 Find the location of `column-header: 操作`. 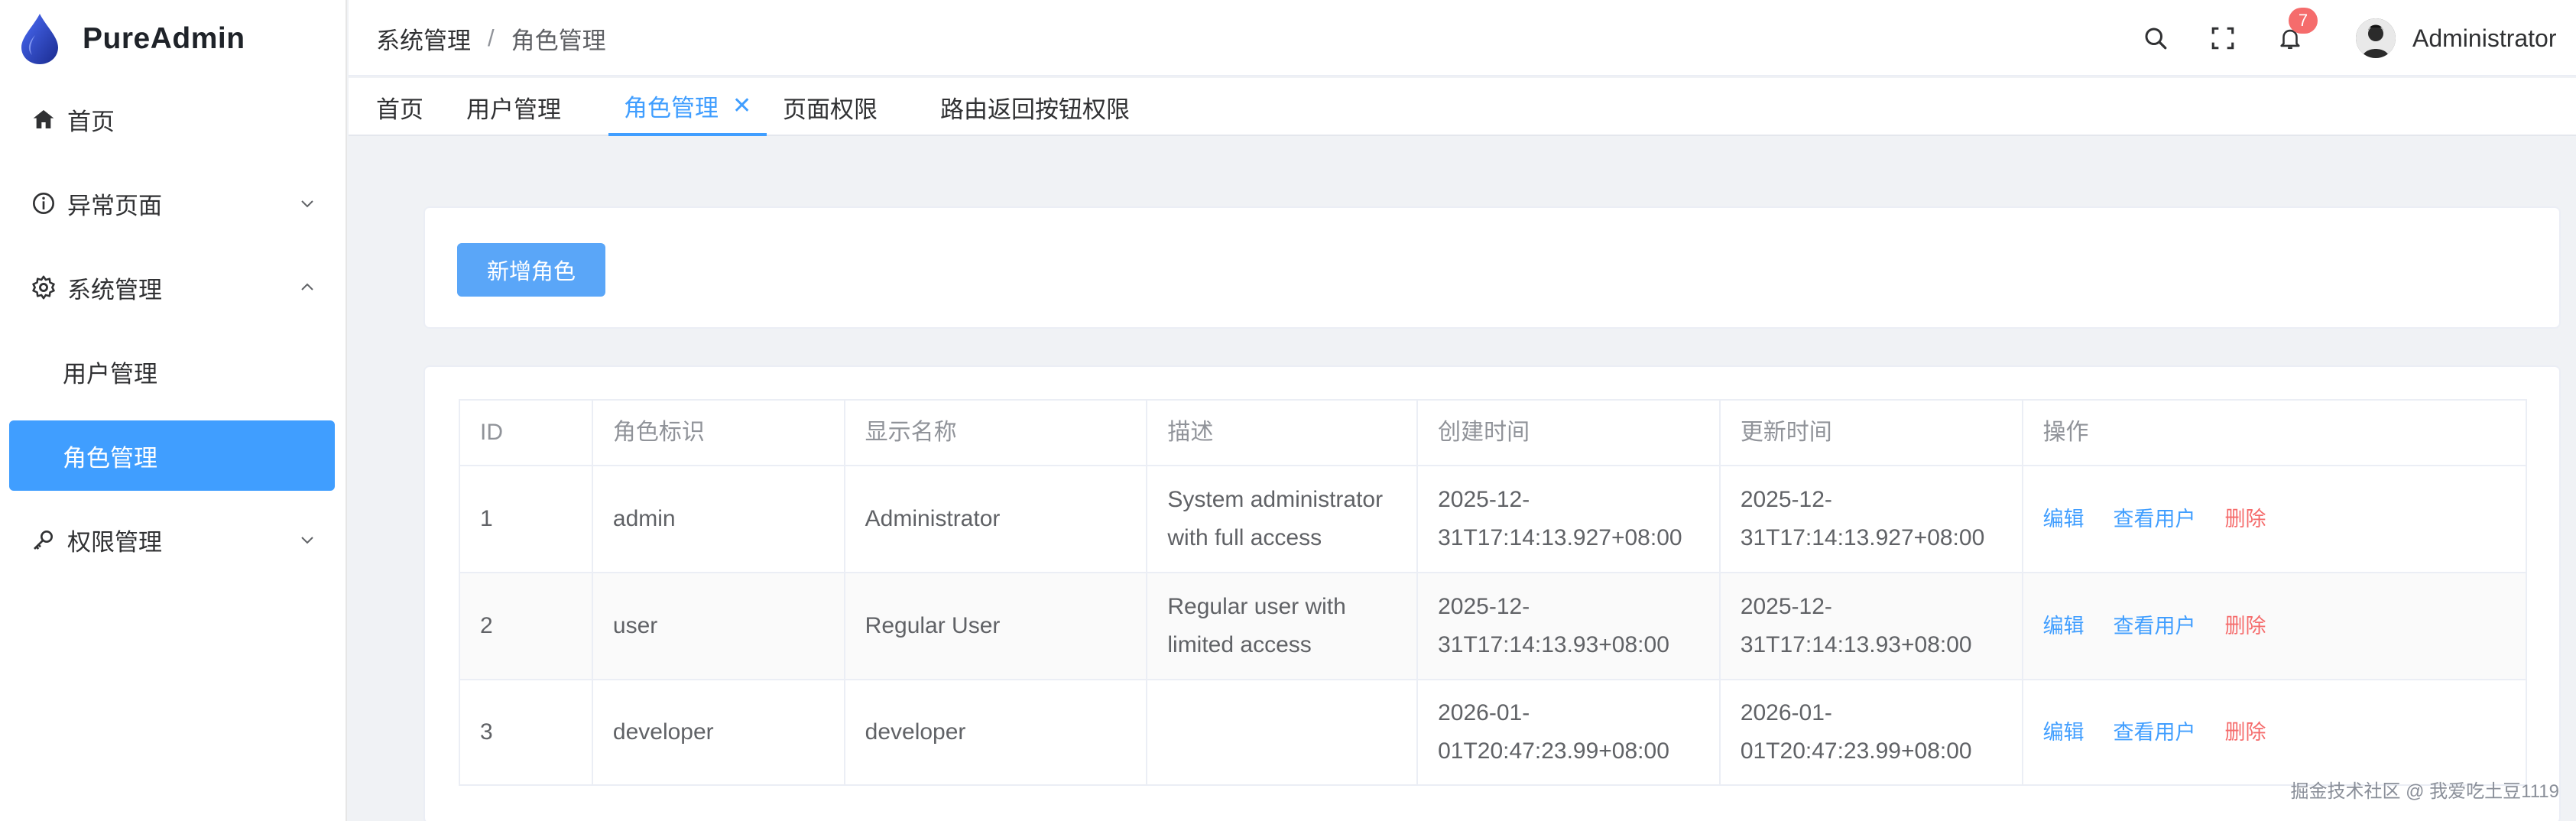

column-header: 操作 is located at coordinates (2065, 432).